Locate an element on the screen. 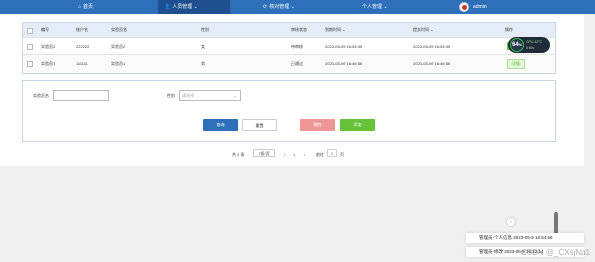 The height and width of the screenshot is (262, 595). cell-status: 待审核 is located at coordinates (297, 46).